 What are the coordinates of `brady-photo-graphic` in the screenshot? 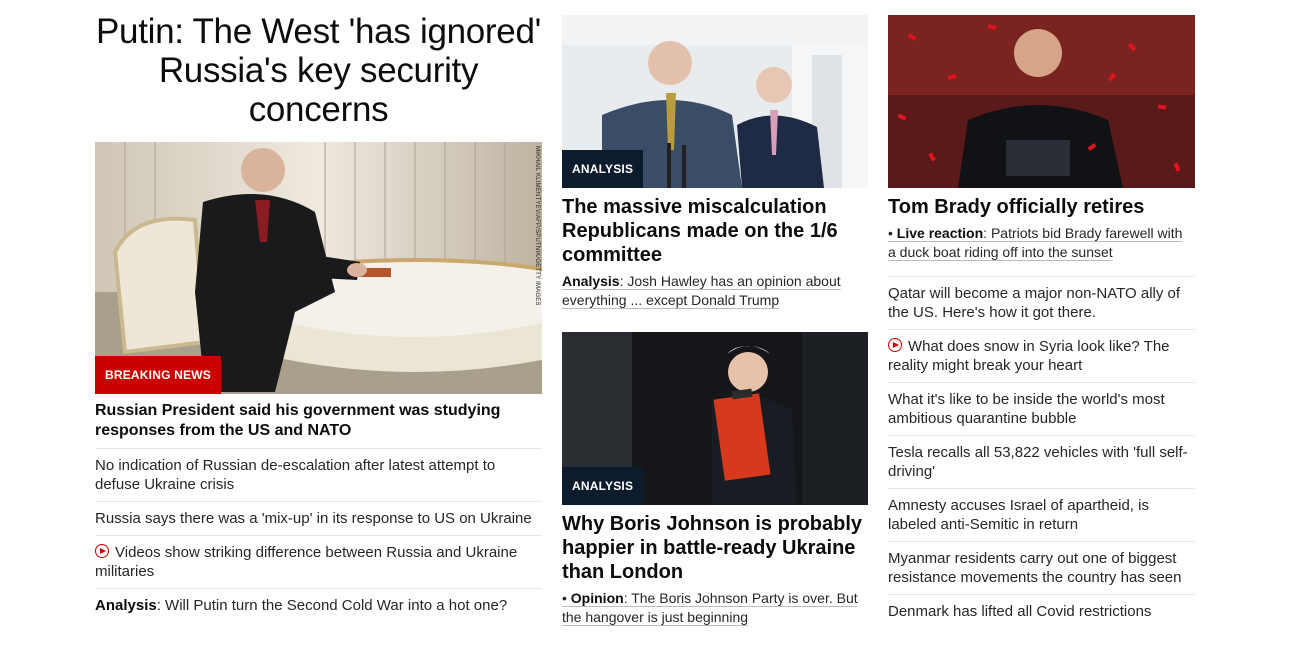 It's located at (1041, 101).